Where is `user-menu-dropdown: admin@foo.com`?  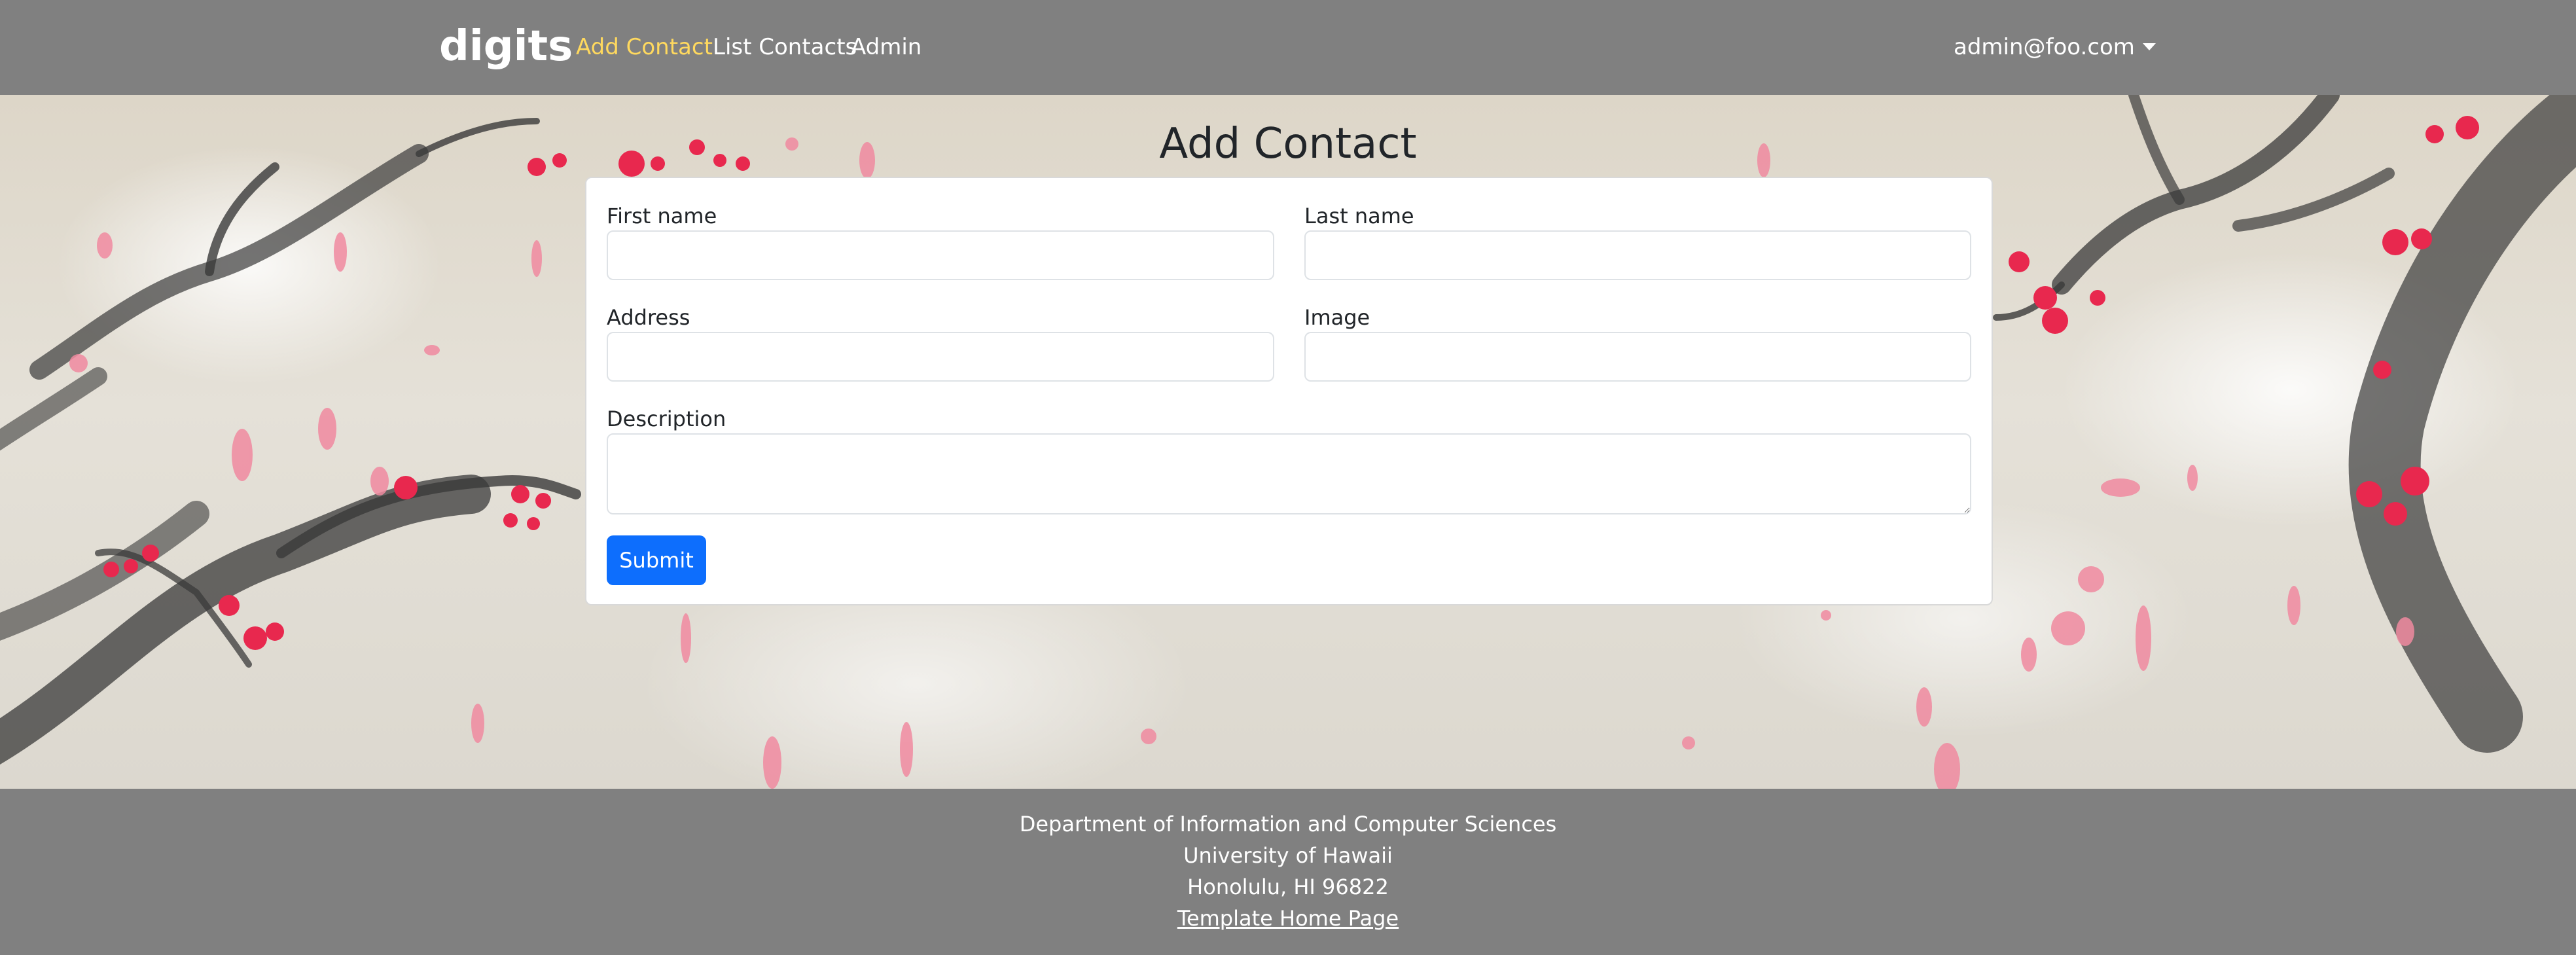
user-menu-dropdown: admin@foo.com is located at coordinates (2055, 47).